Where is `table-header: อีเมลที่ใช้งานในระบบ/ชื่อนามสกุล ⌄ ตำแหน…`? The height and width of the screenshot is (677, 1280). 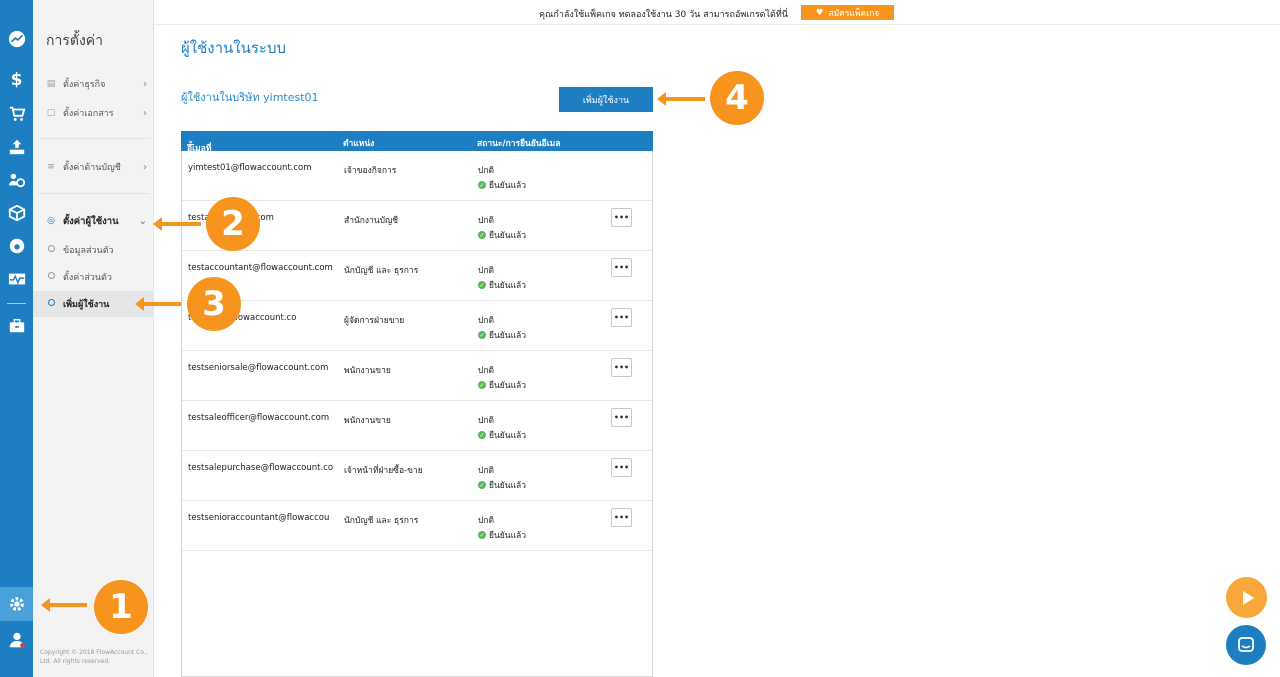
table-header: อีเมลที่ใช้งานในระบบ/ชื่อนามสกุล ⌄ ตำแหน… is located at coordinates (417, 177).